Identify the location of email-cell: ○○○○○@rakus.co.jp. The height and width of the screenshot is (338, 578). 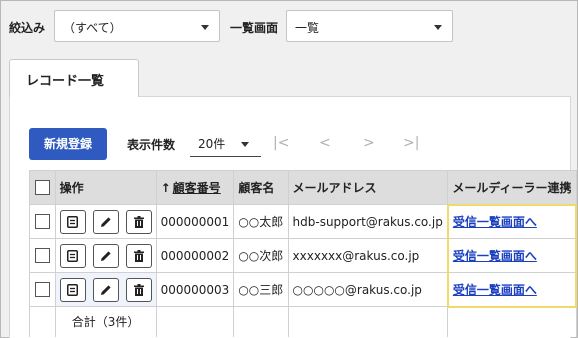
(368, 289).